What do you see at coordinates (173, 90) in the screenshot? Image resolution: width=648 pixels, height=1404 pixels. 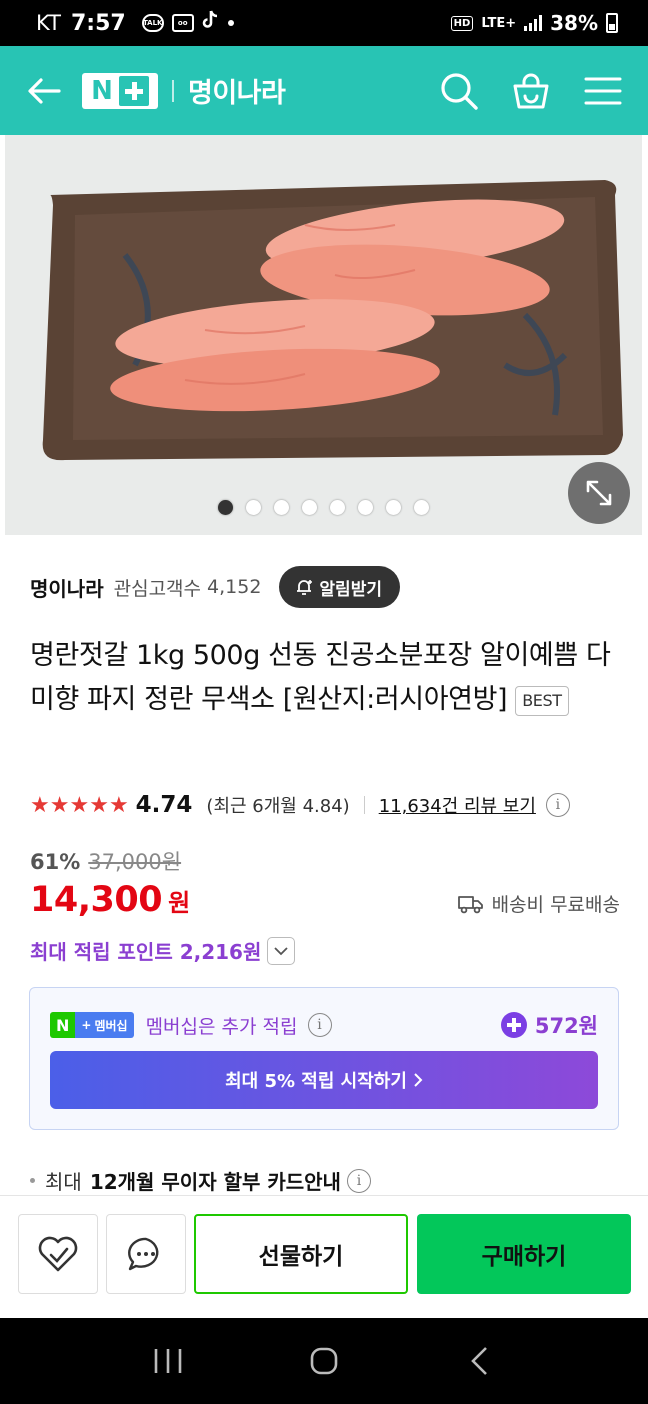 I see `header-divider` at bounding box center [173, 90].